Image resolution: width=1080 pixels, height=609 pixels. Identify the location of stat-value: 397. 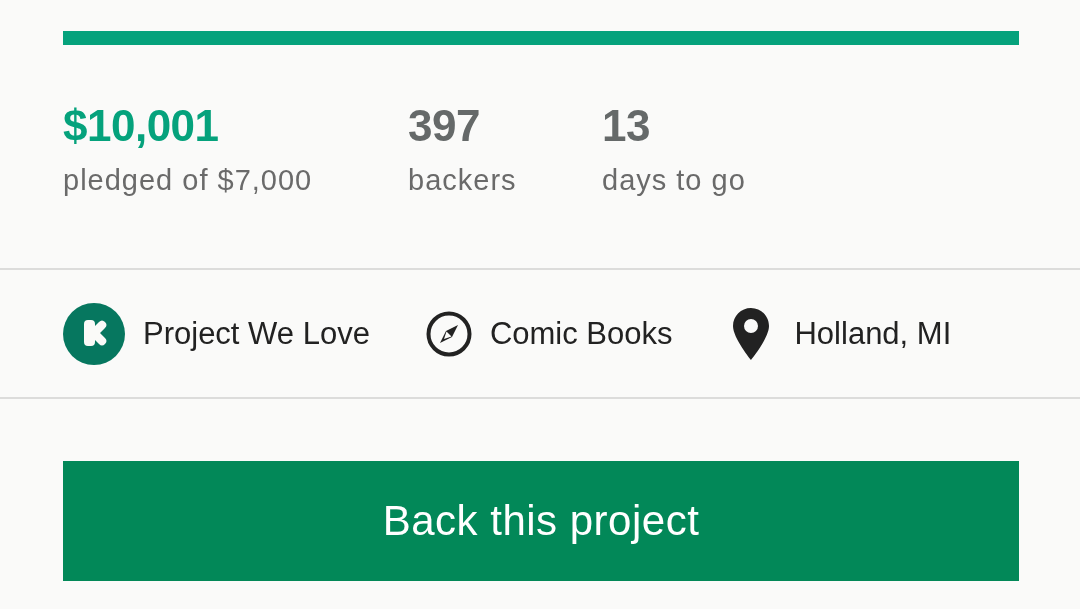
(444, 126).